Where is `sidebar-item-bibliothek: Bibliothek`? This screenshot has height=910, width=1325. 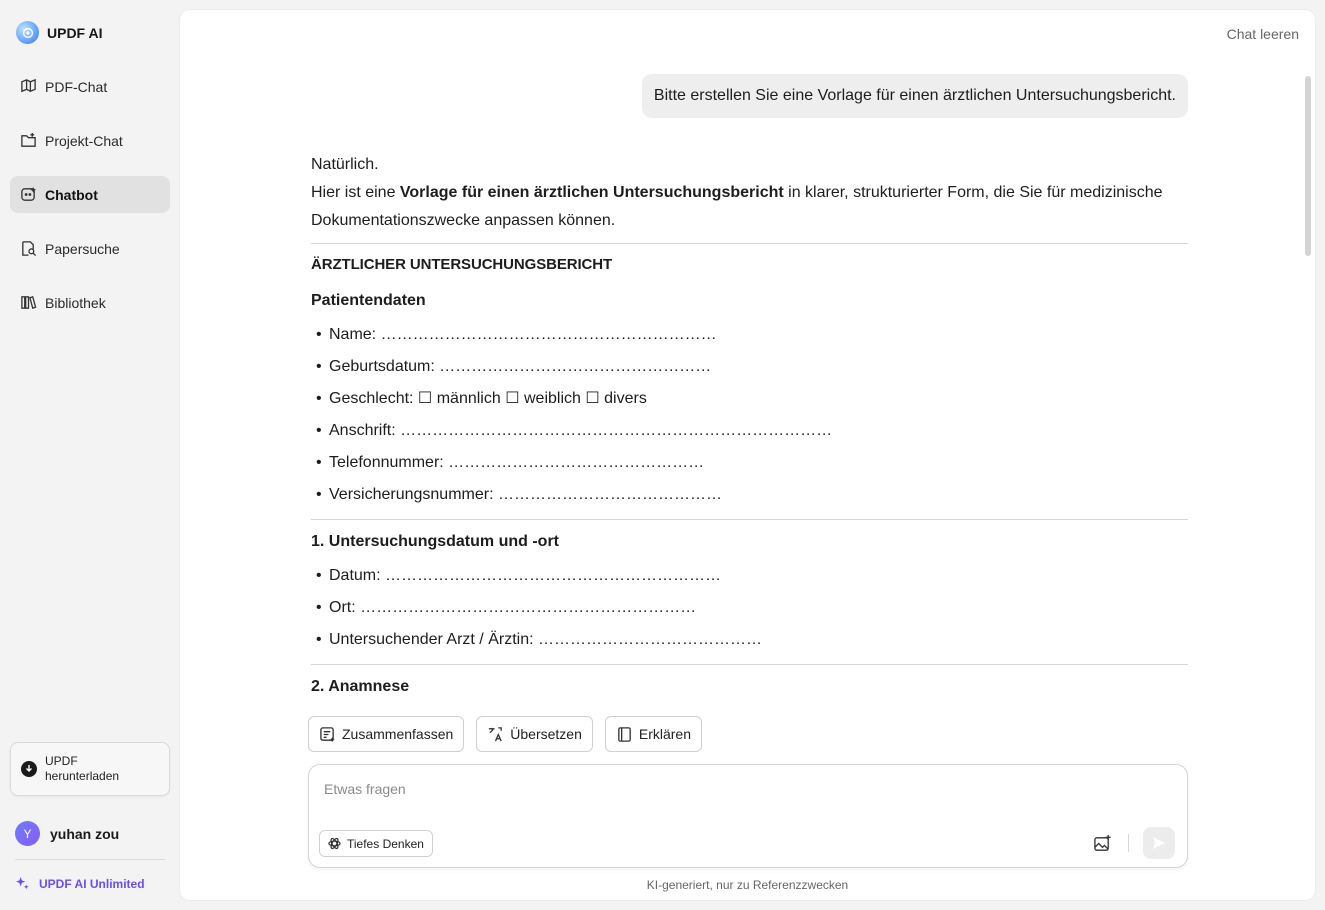
sidebar-item-bibliothek: Bibliothek is located at coordinates (90, 302).